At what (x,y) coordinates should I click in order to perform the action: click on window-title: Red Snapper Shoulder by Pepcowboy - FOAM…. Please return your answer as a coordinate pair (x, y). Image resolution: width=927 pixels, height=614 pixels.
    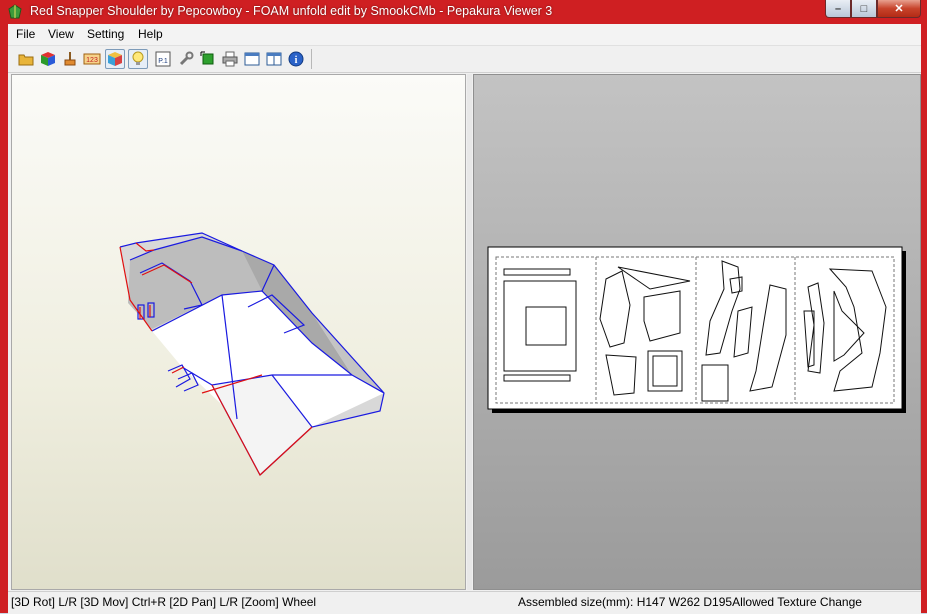
    Looking at the image, I should click on (291, 11).